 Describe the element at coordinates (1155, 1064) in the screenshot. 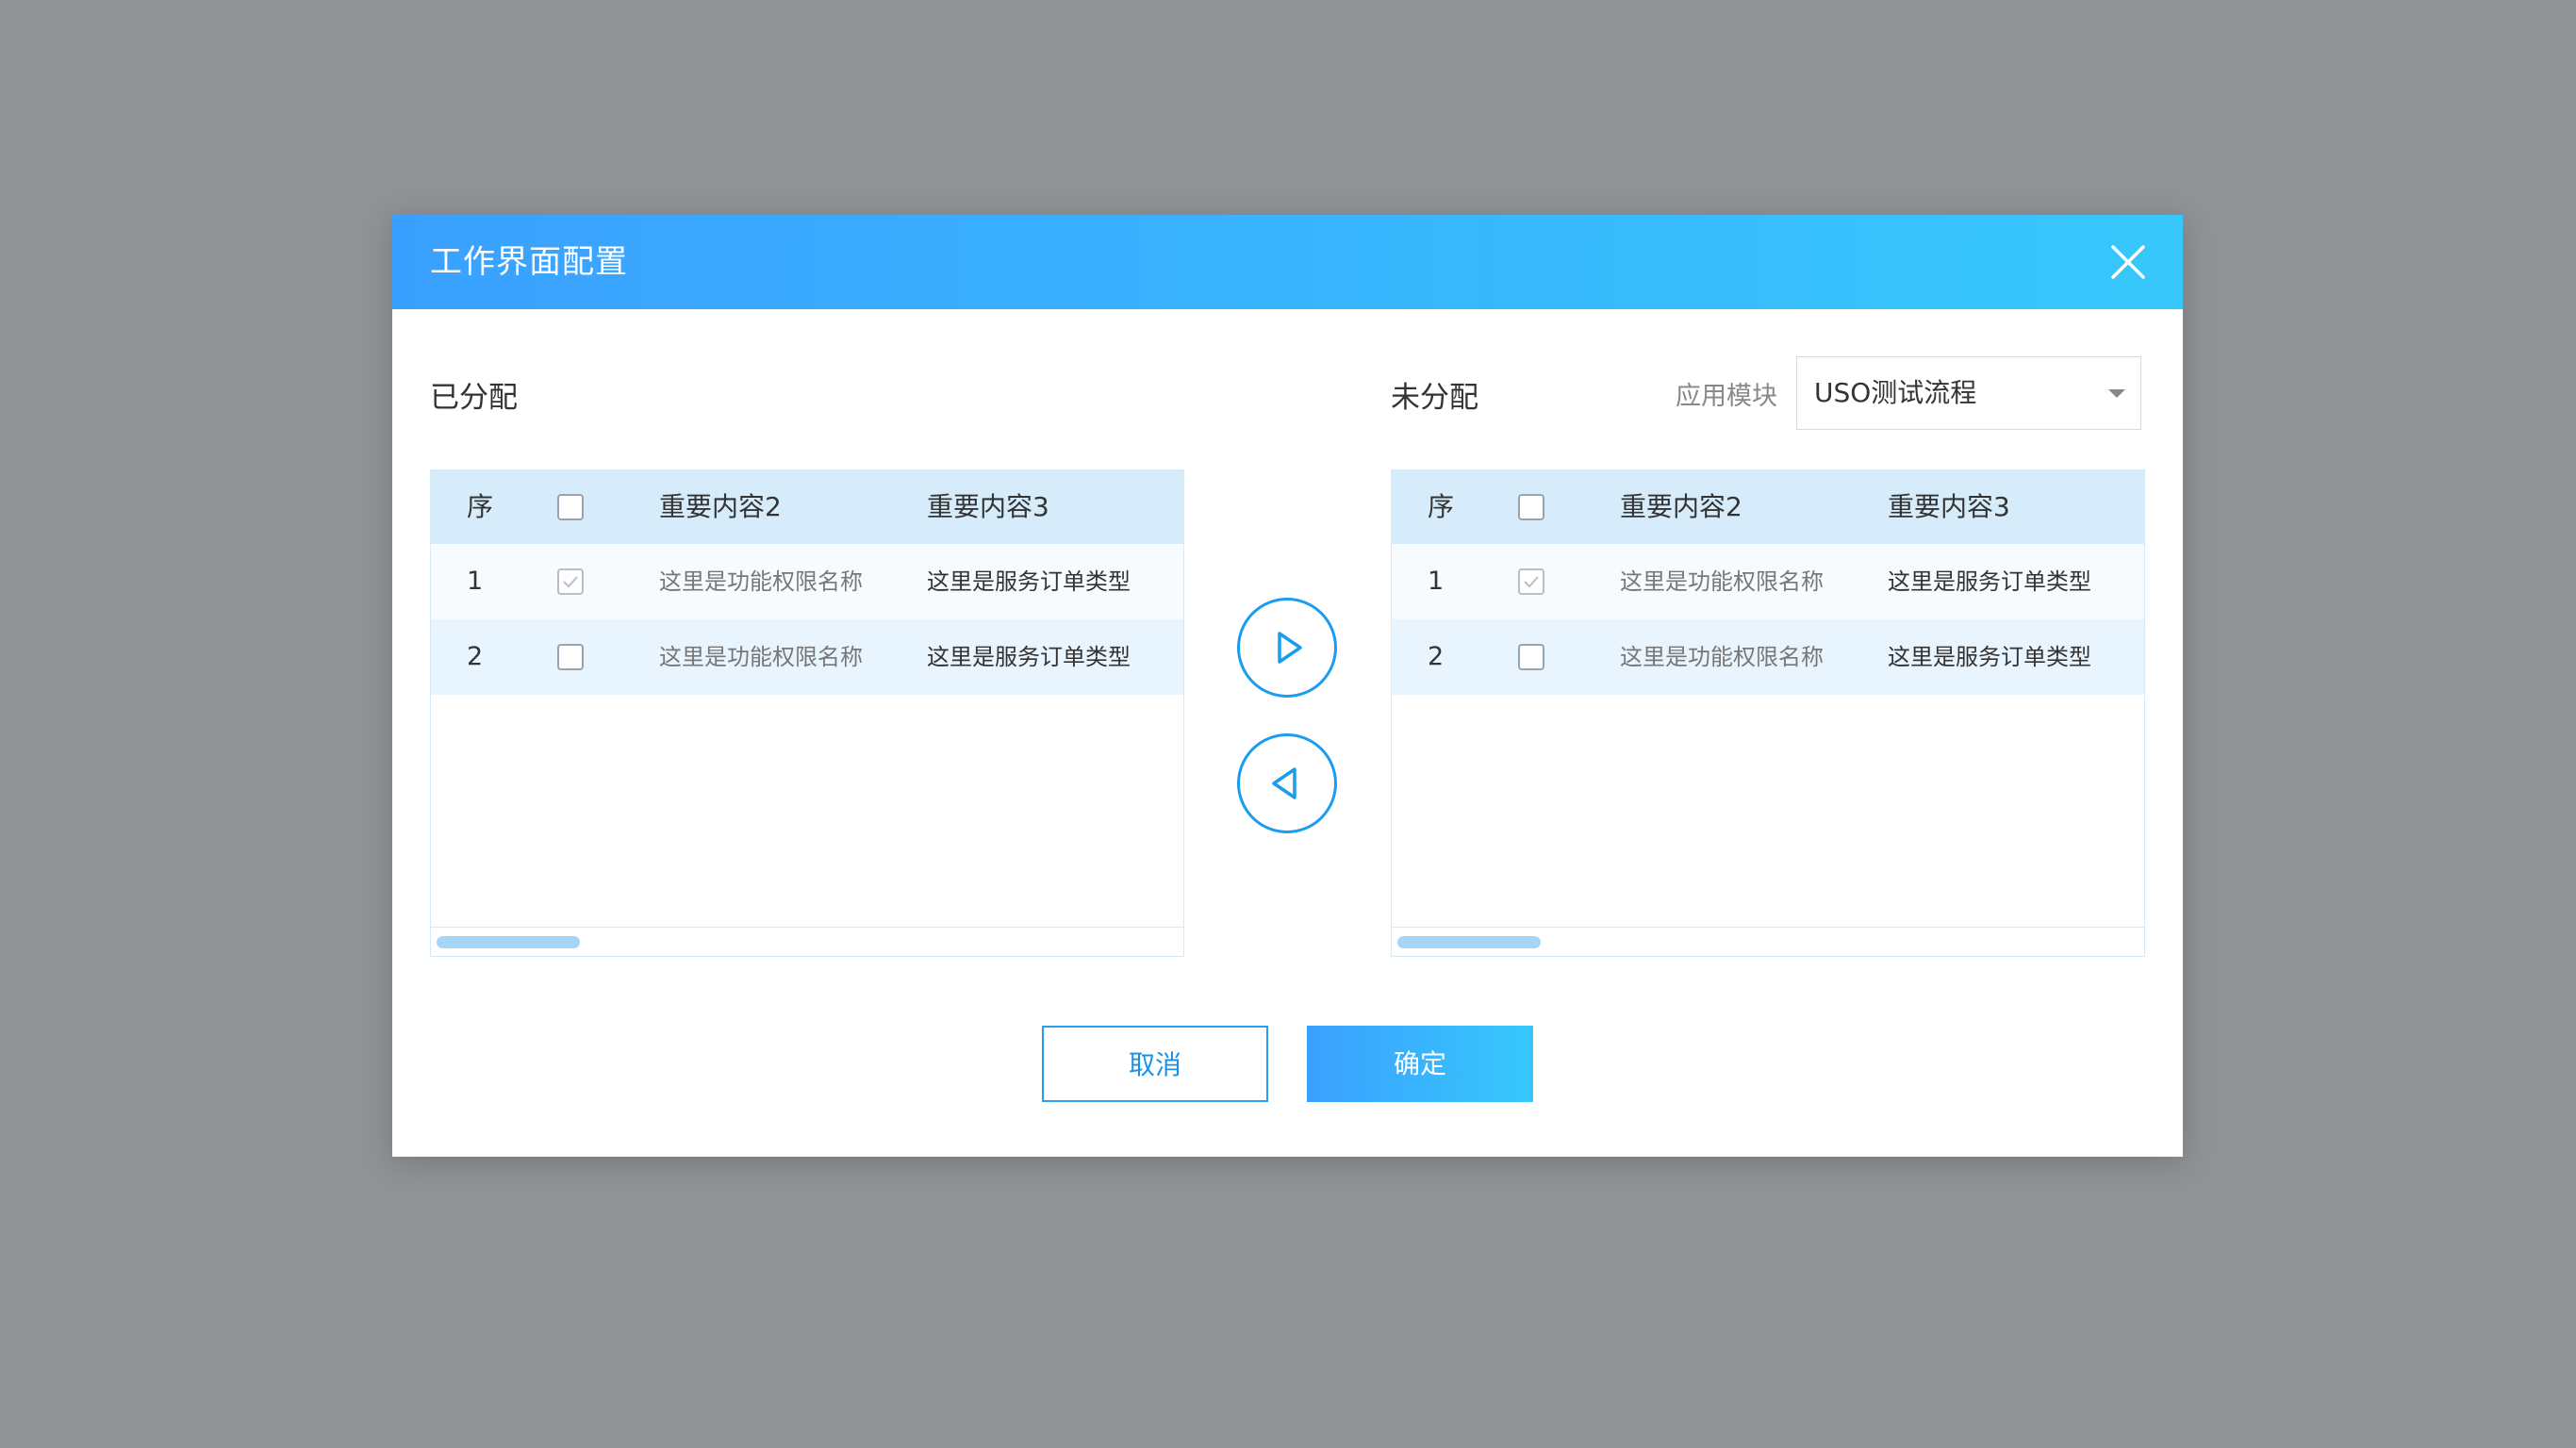

I see `cancel-button: 取消` at that location.